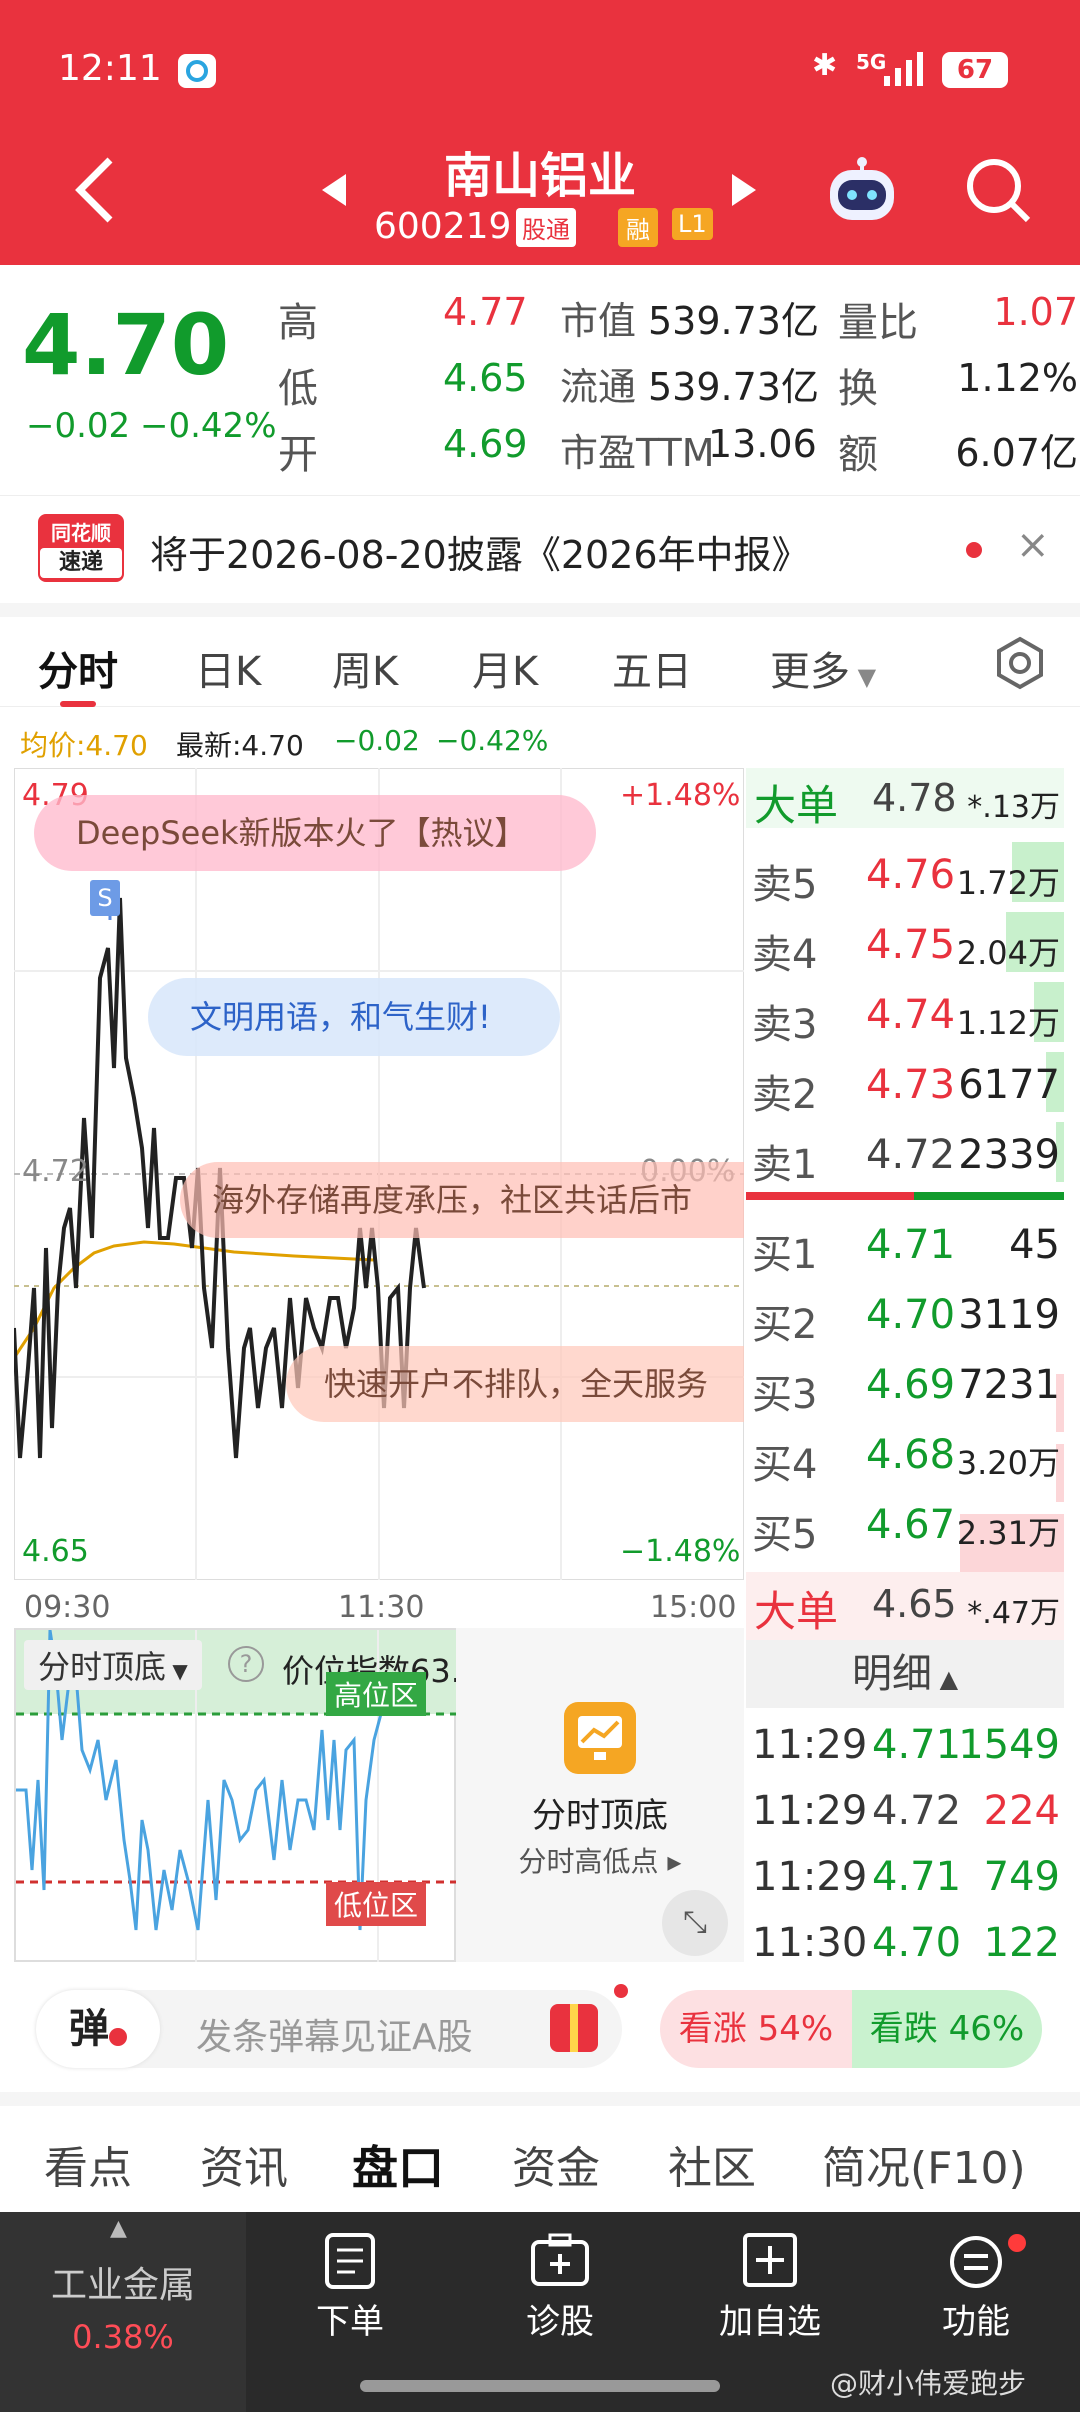 This screenshot has width=1080, height=2412. What do you see at coordinates (485, 444) in the screenshot?
I see `stat-value: 4.69` at bounding box center [485, 444].